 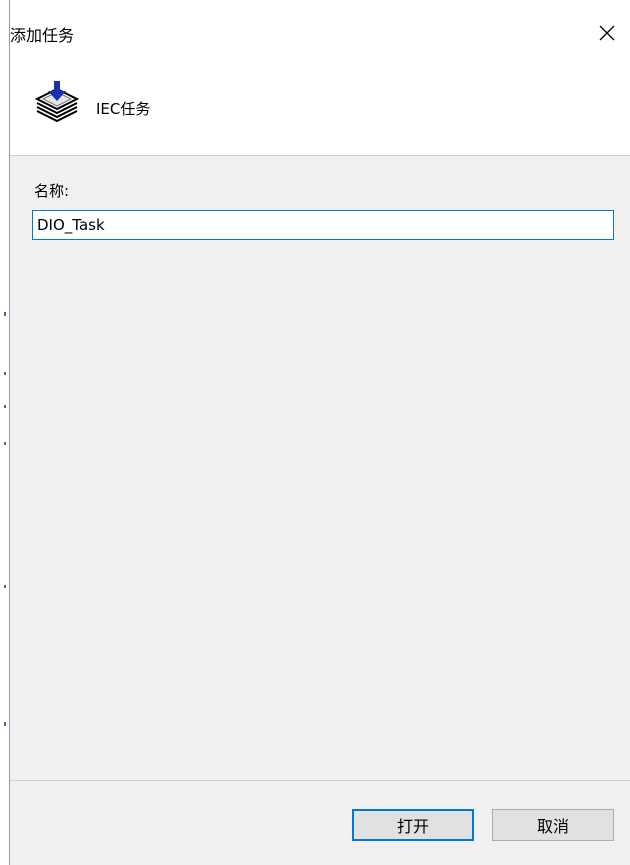 What do you see at coordinates (320, 823) in the screenshot?
I see `dialog-footer: 打开 取消` at bounding box center [320, 823].